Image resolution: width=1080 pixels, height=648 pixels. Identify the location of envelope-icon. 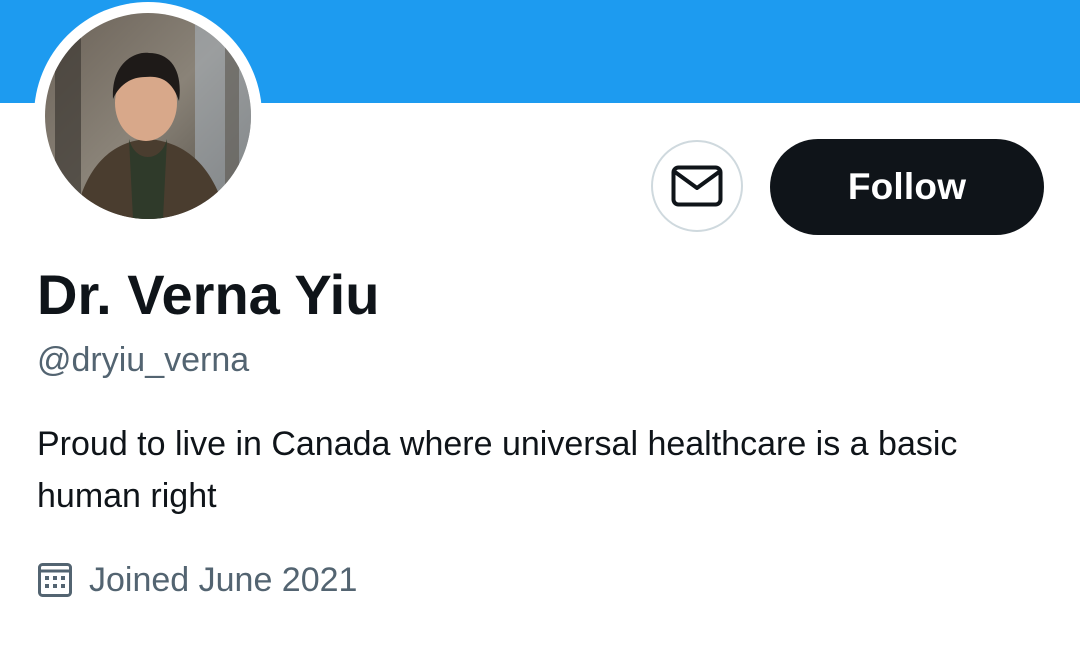
(697, 186).